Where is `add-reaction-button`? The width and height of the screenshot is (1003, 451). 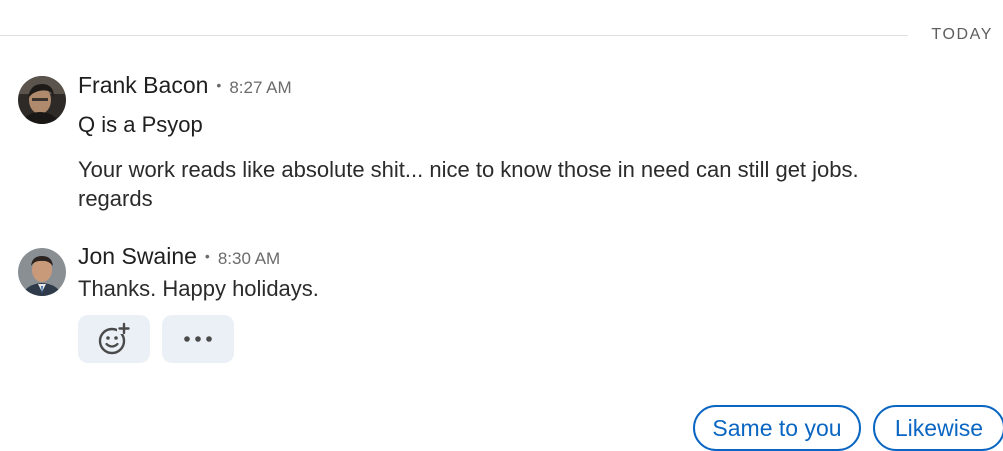 add-reaction-button is located at coordinates (114, 339).